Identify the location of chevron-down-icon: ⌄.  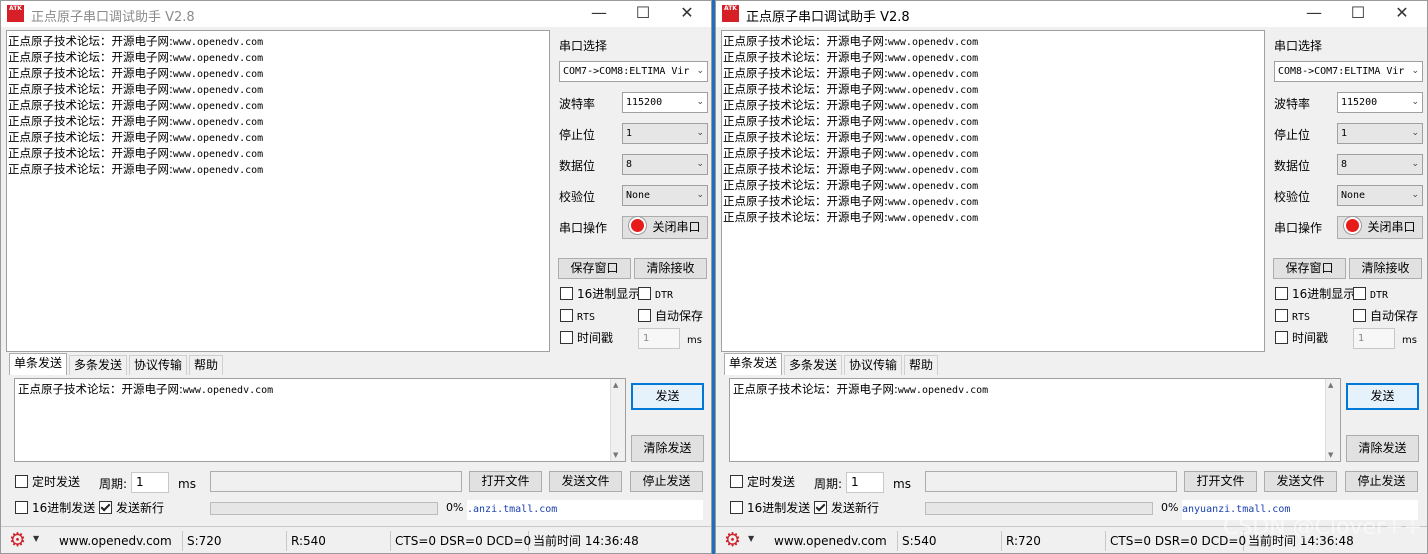
(700, 164).